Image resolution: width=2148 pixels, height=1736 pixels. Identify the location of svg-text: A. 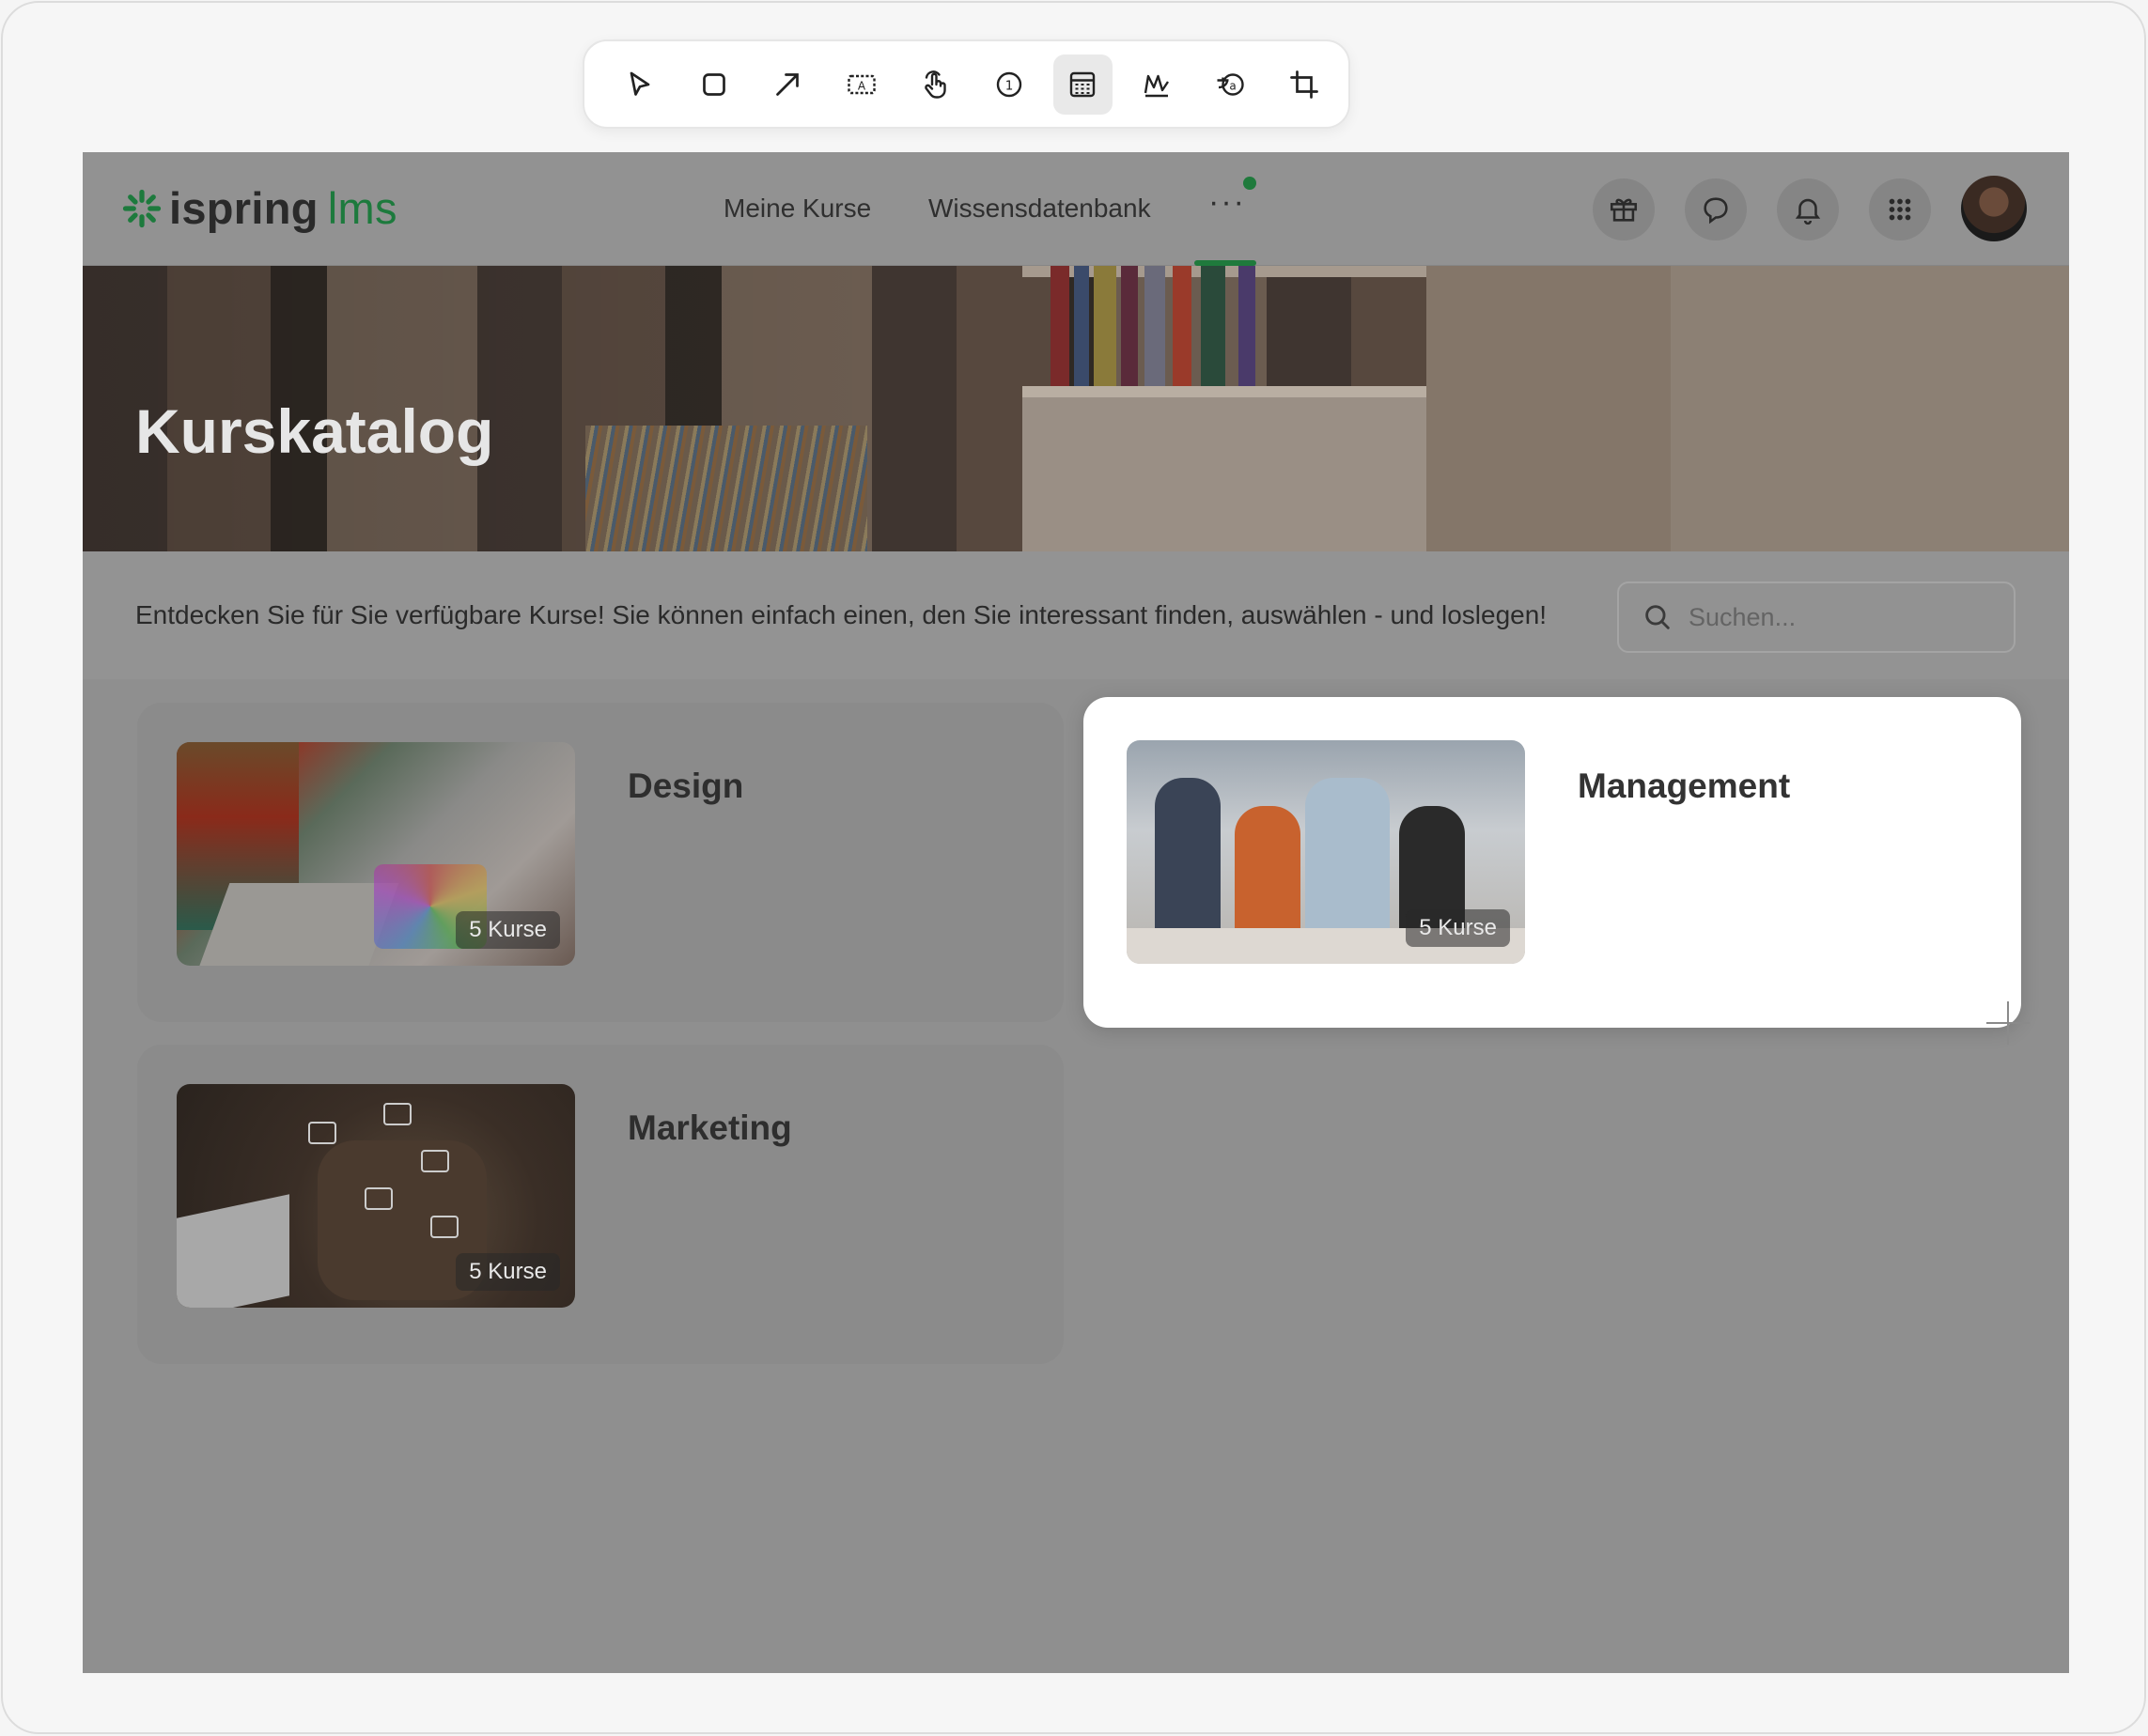
(862, 85).